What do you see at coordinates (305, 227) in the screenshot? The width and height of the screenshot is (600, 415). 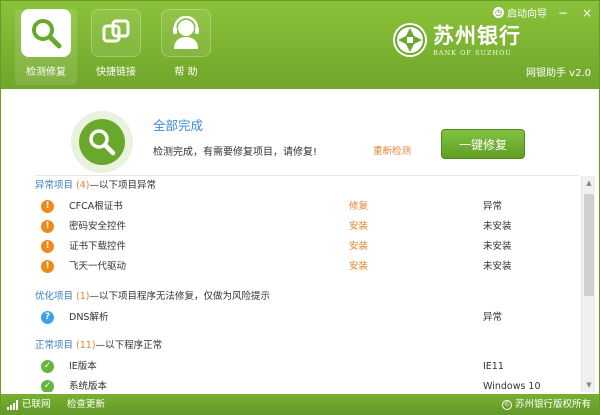 I see `list-item: ! 密码安全控件 安装 未安装` at bounding box center [305, 227].